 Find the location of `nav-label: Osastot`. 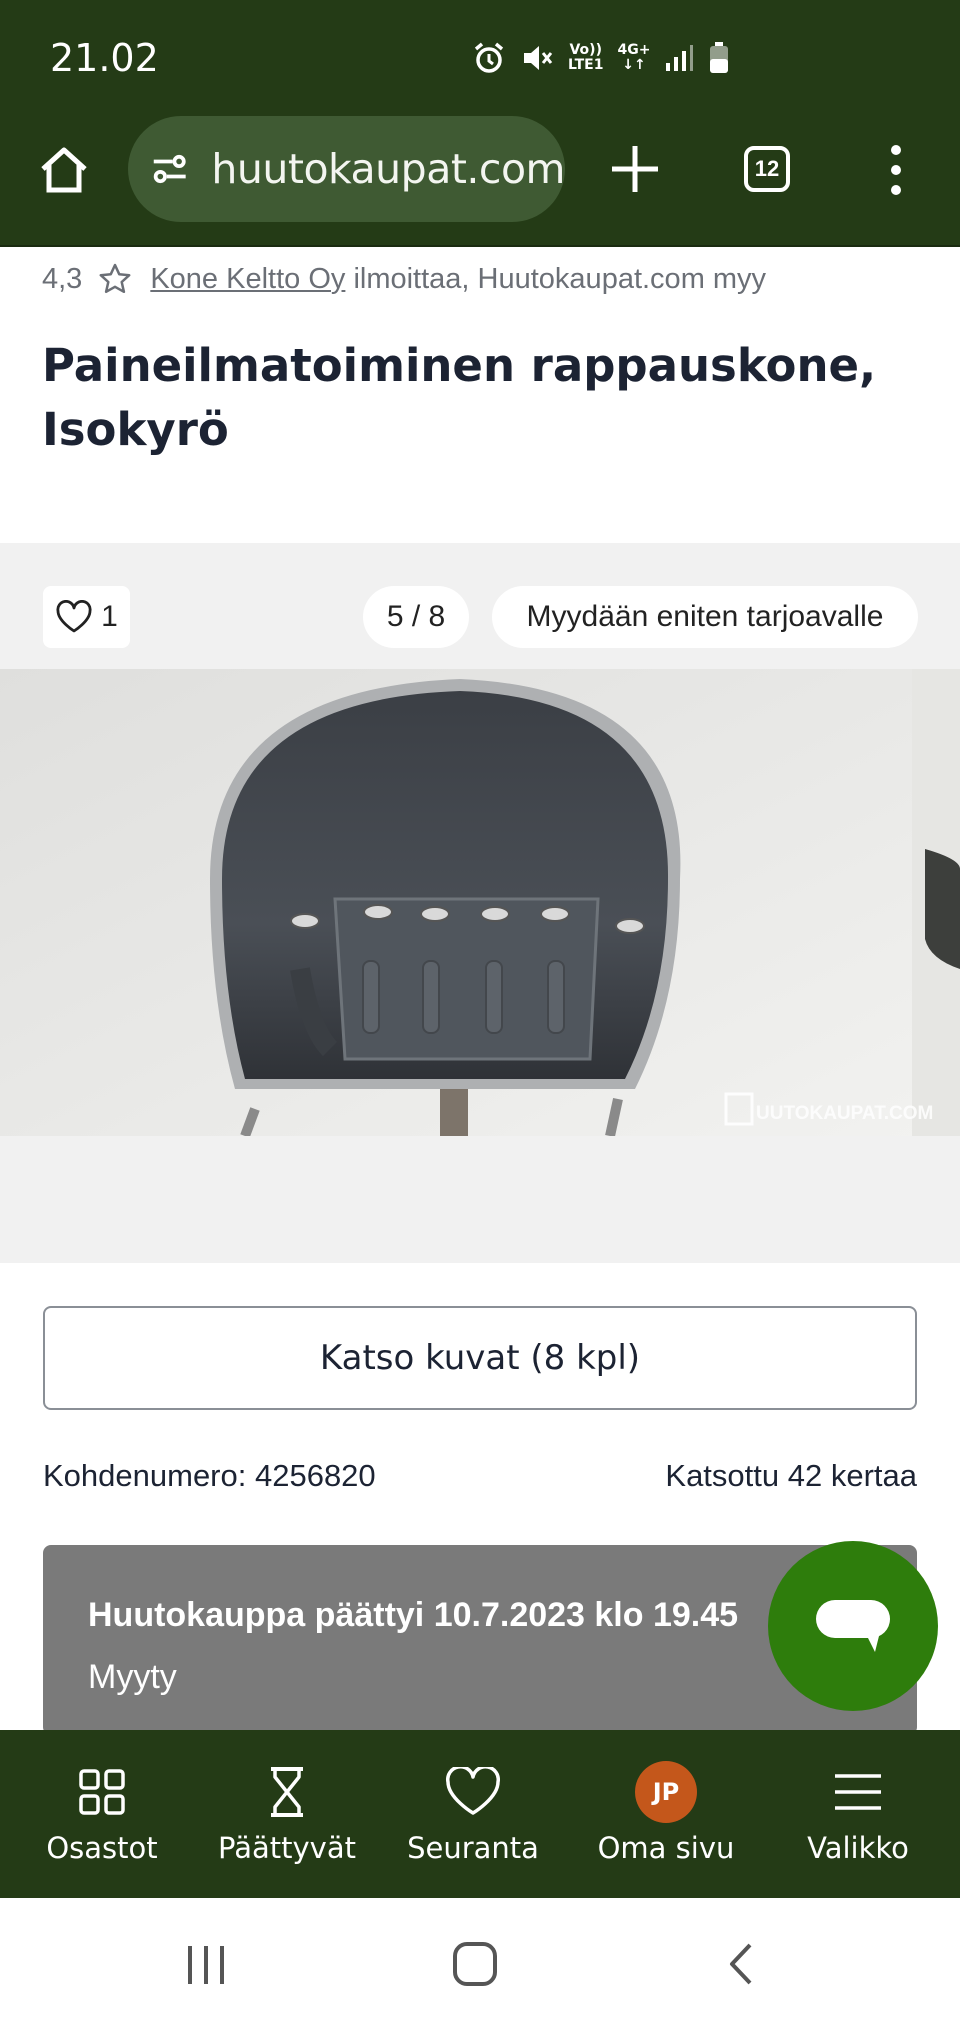

nav-label: Osastot is located at coordinates (102, 1848).